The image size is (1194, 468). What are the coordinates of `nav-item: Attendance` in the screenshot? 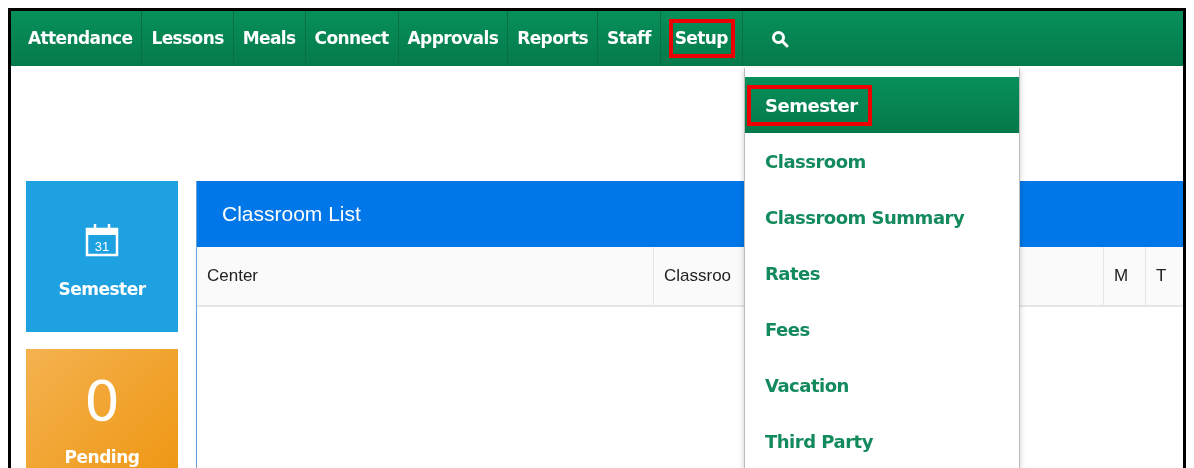 It's located at (81, 38).